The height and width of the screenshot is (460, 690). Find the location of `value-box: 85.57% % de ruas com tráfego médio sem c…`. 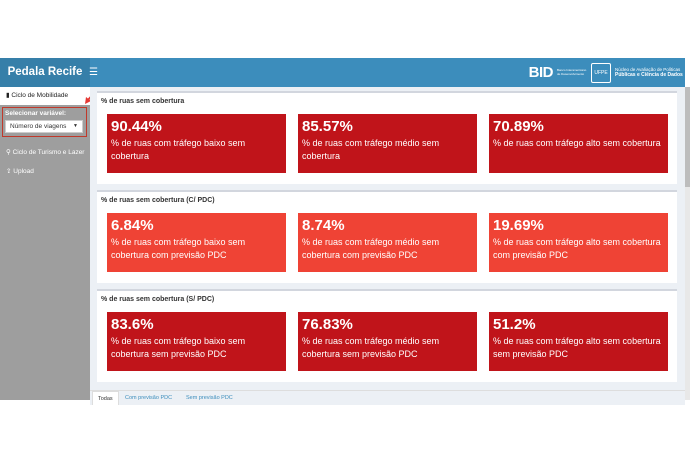

value-box: 85.57% % de ruas com tráfego médio sem c… is located at coordinates (387, 143).